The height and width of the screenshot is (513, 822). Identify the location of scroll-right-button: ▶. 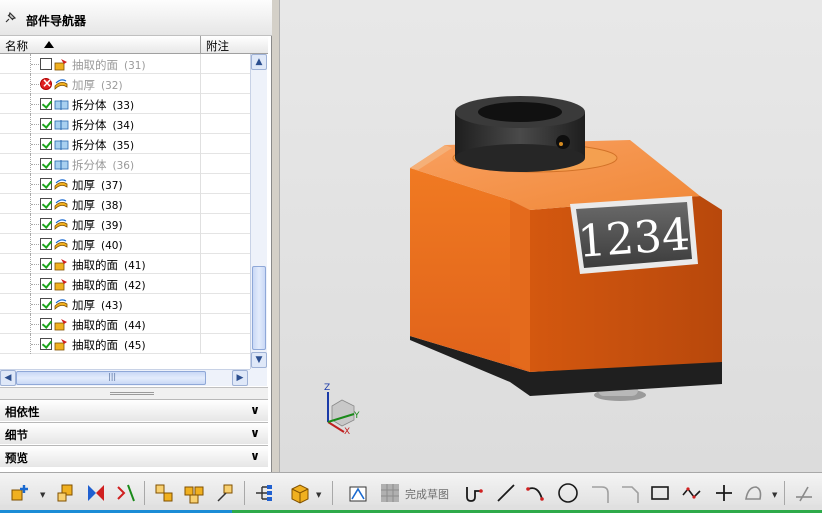
(240, 378).